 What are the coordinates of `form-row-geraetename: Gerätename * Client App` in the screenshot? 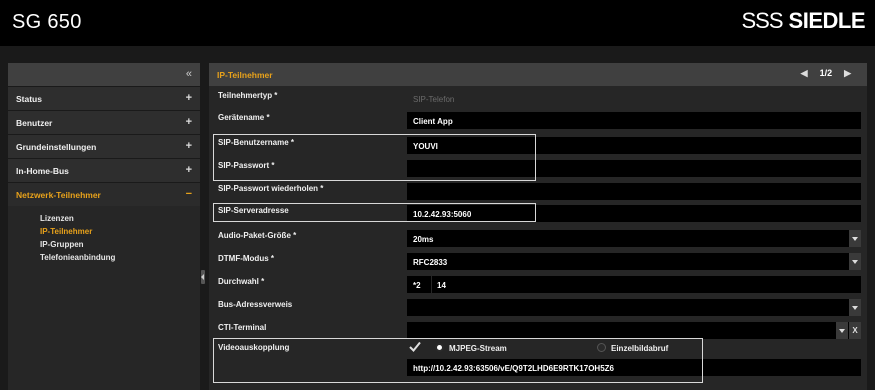 It's located at (538, 120).